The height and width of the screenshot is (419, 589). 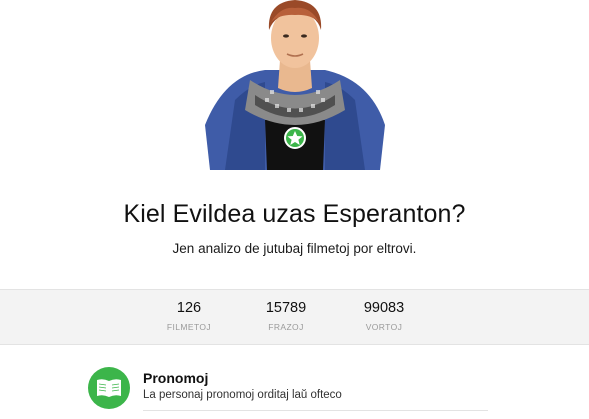 I want to click on stat-words-label: VORTOJ, so click(x=384, y=327).